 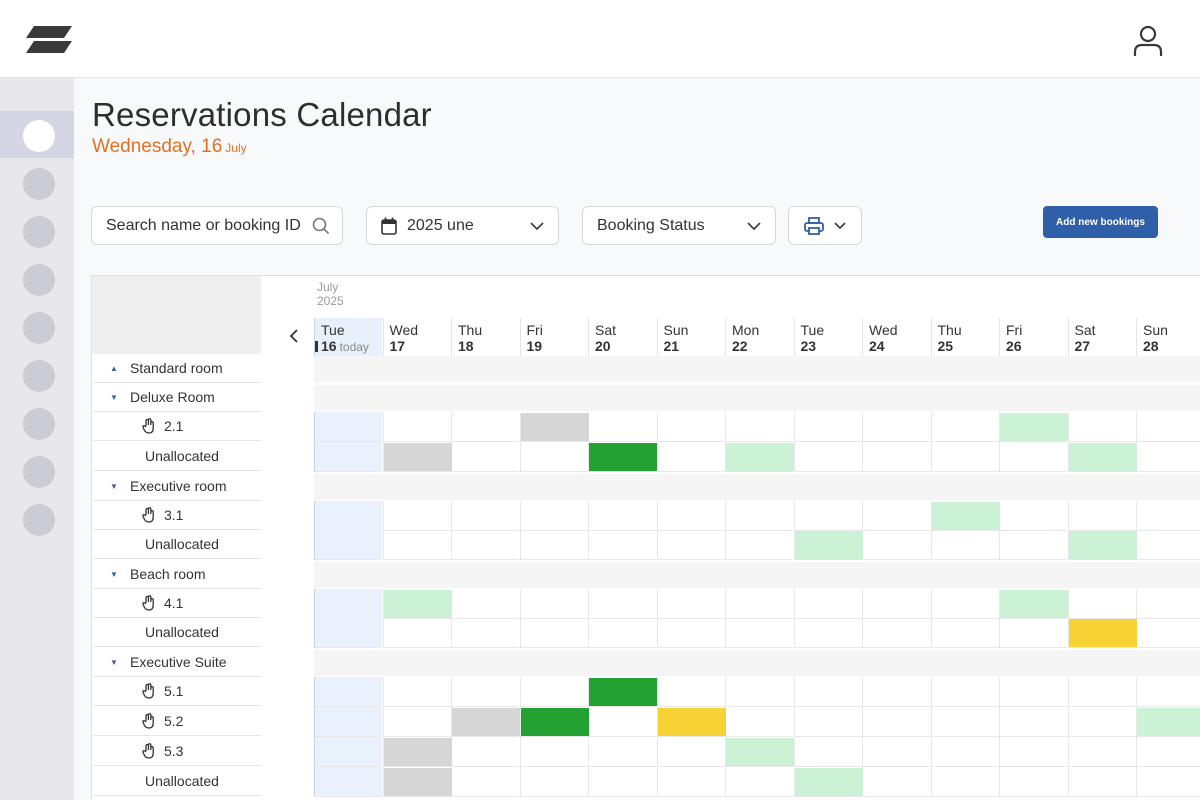 What do you see at coordinates (485, 337) in the screenshot?
I see `day-header: Thu 18` at bounding box center [485, 337].